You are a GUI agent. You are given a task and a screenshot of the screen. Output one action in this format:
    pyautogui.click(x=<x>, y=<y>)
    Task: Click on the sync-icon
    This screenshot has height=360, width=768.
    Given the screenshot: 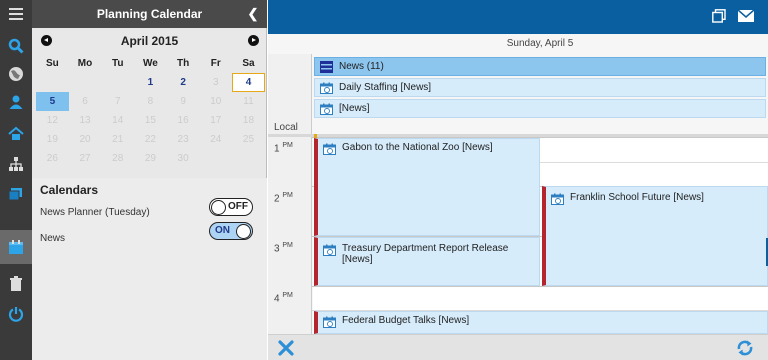 What is the action you would take?
    pyautogui.click(x=745, y=348)
    